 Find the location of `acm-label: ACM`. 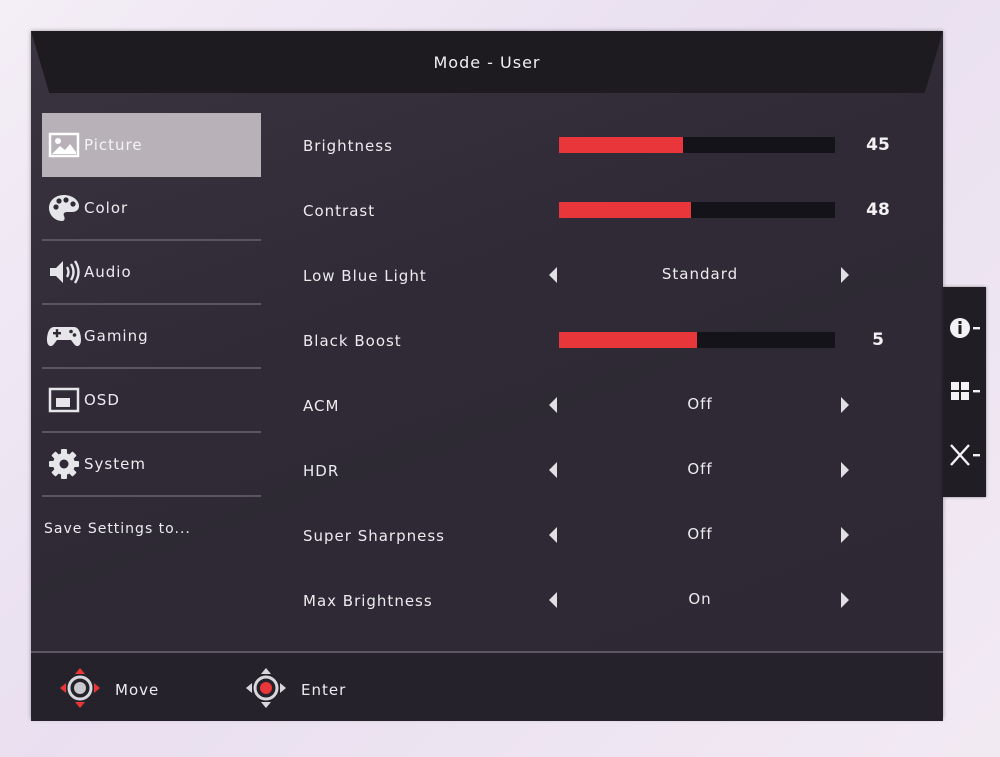

acm-label: ACM is located at coordinates (321, 405).